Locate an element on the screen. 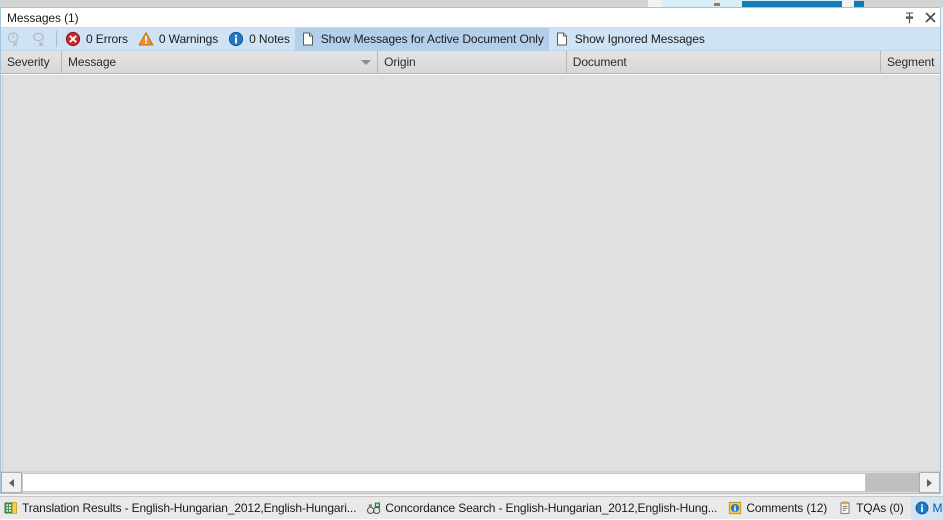 This screenshot has height=520, width=943. column-header-segment-label: Segment is located at coordinates (911, 62).